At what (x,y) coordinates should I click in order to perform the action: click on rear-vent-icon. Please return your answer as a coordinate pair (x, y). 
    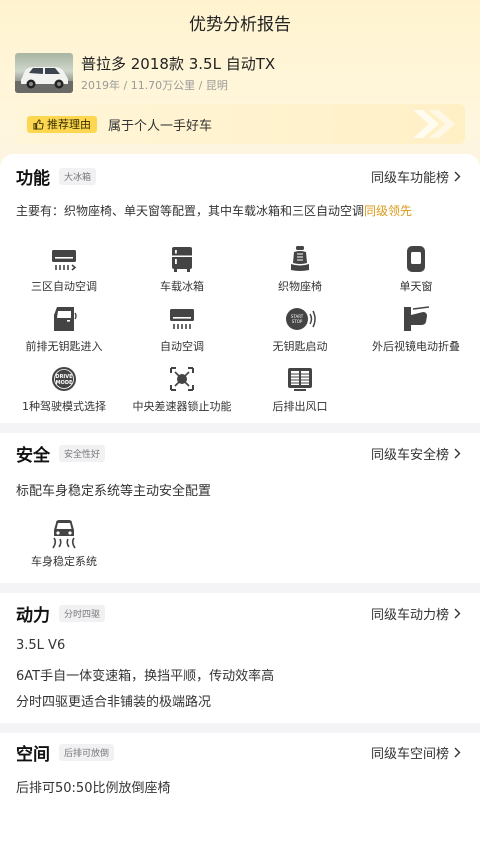
    Looking at the image, I should click on (300, 379).